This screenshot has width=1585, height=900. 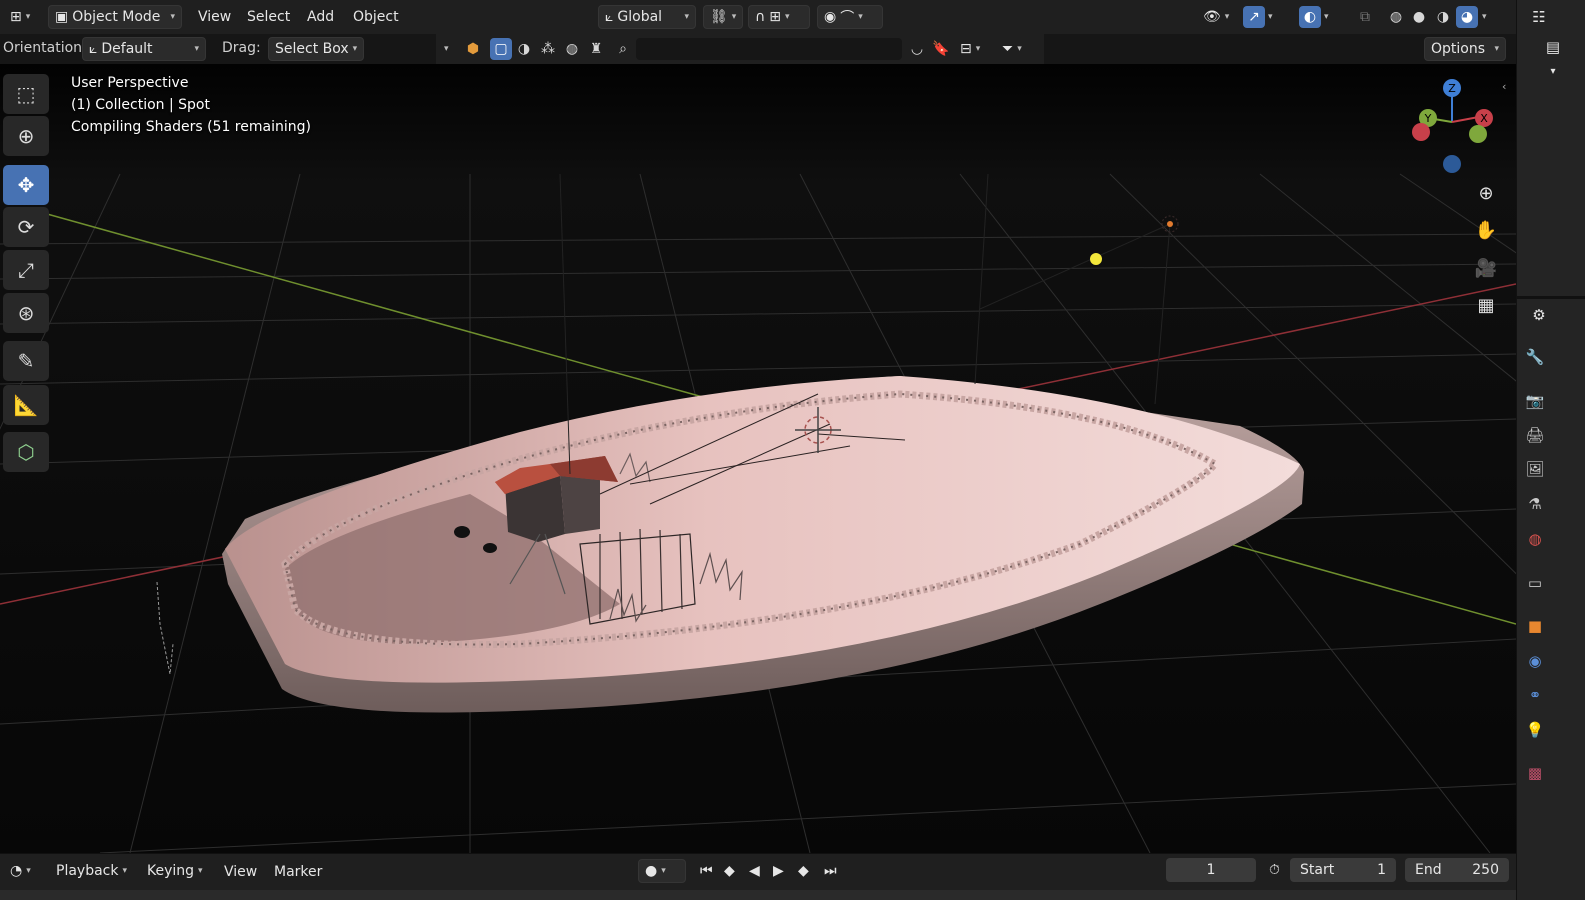 I want to click on play-reverse-button: ◀, so click(x=754, y=871).